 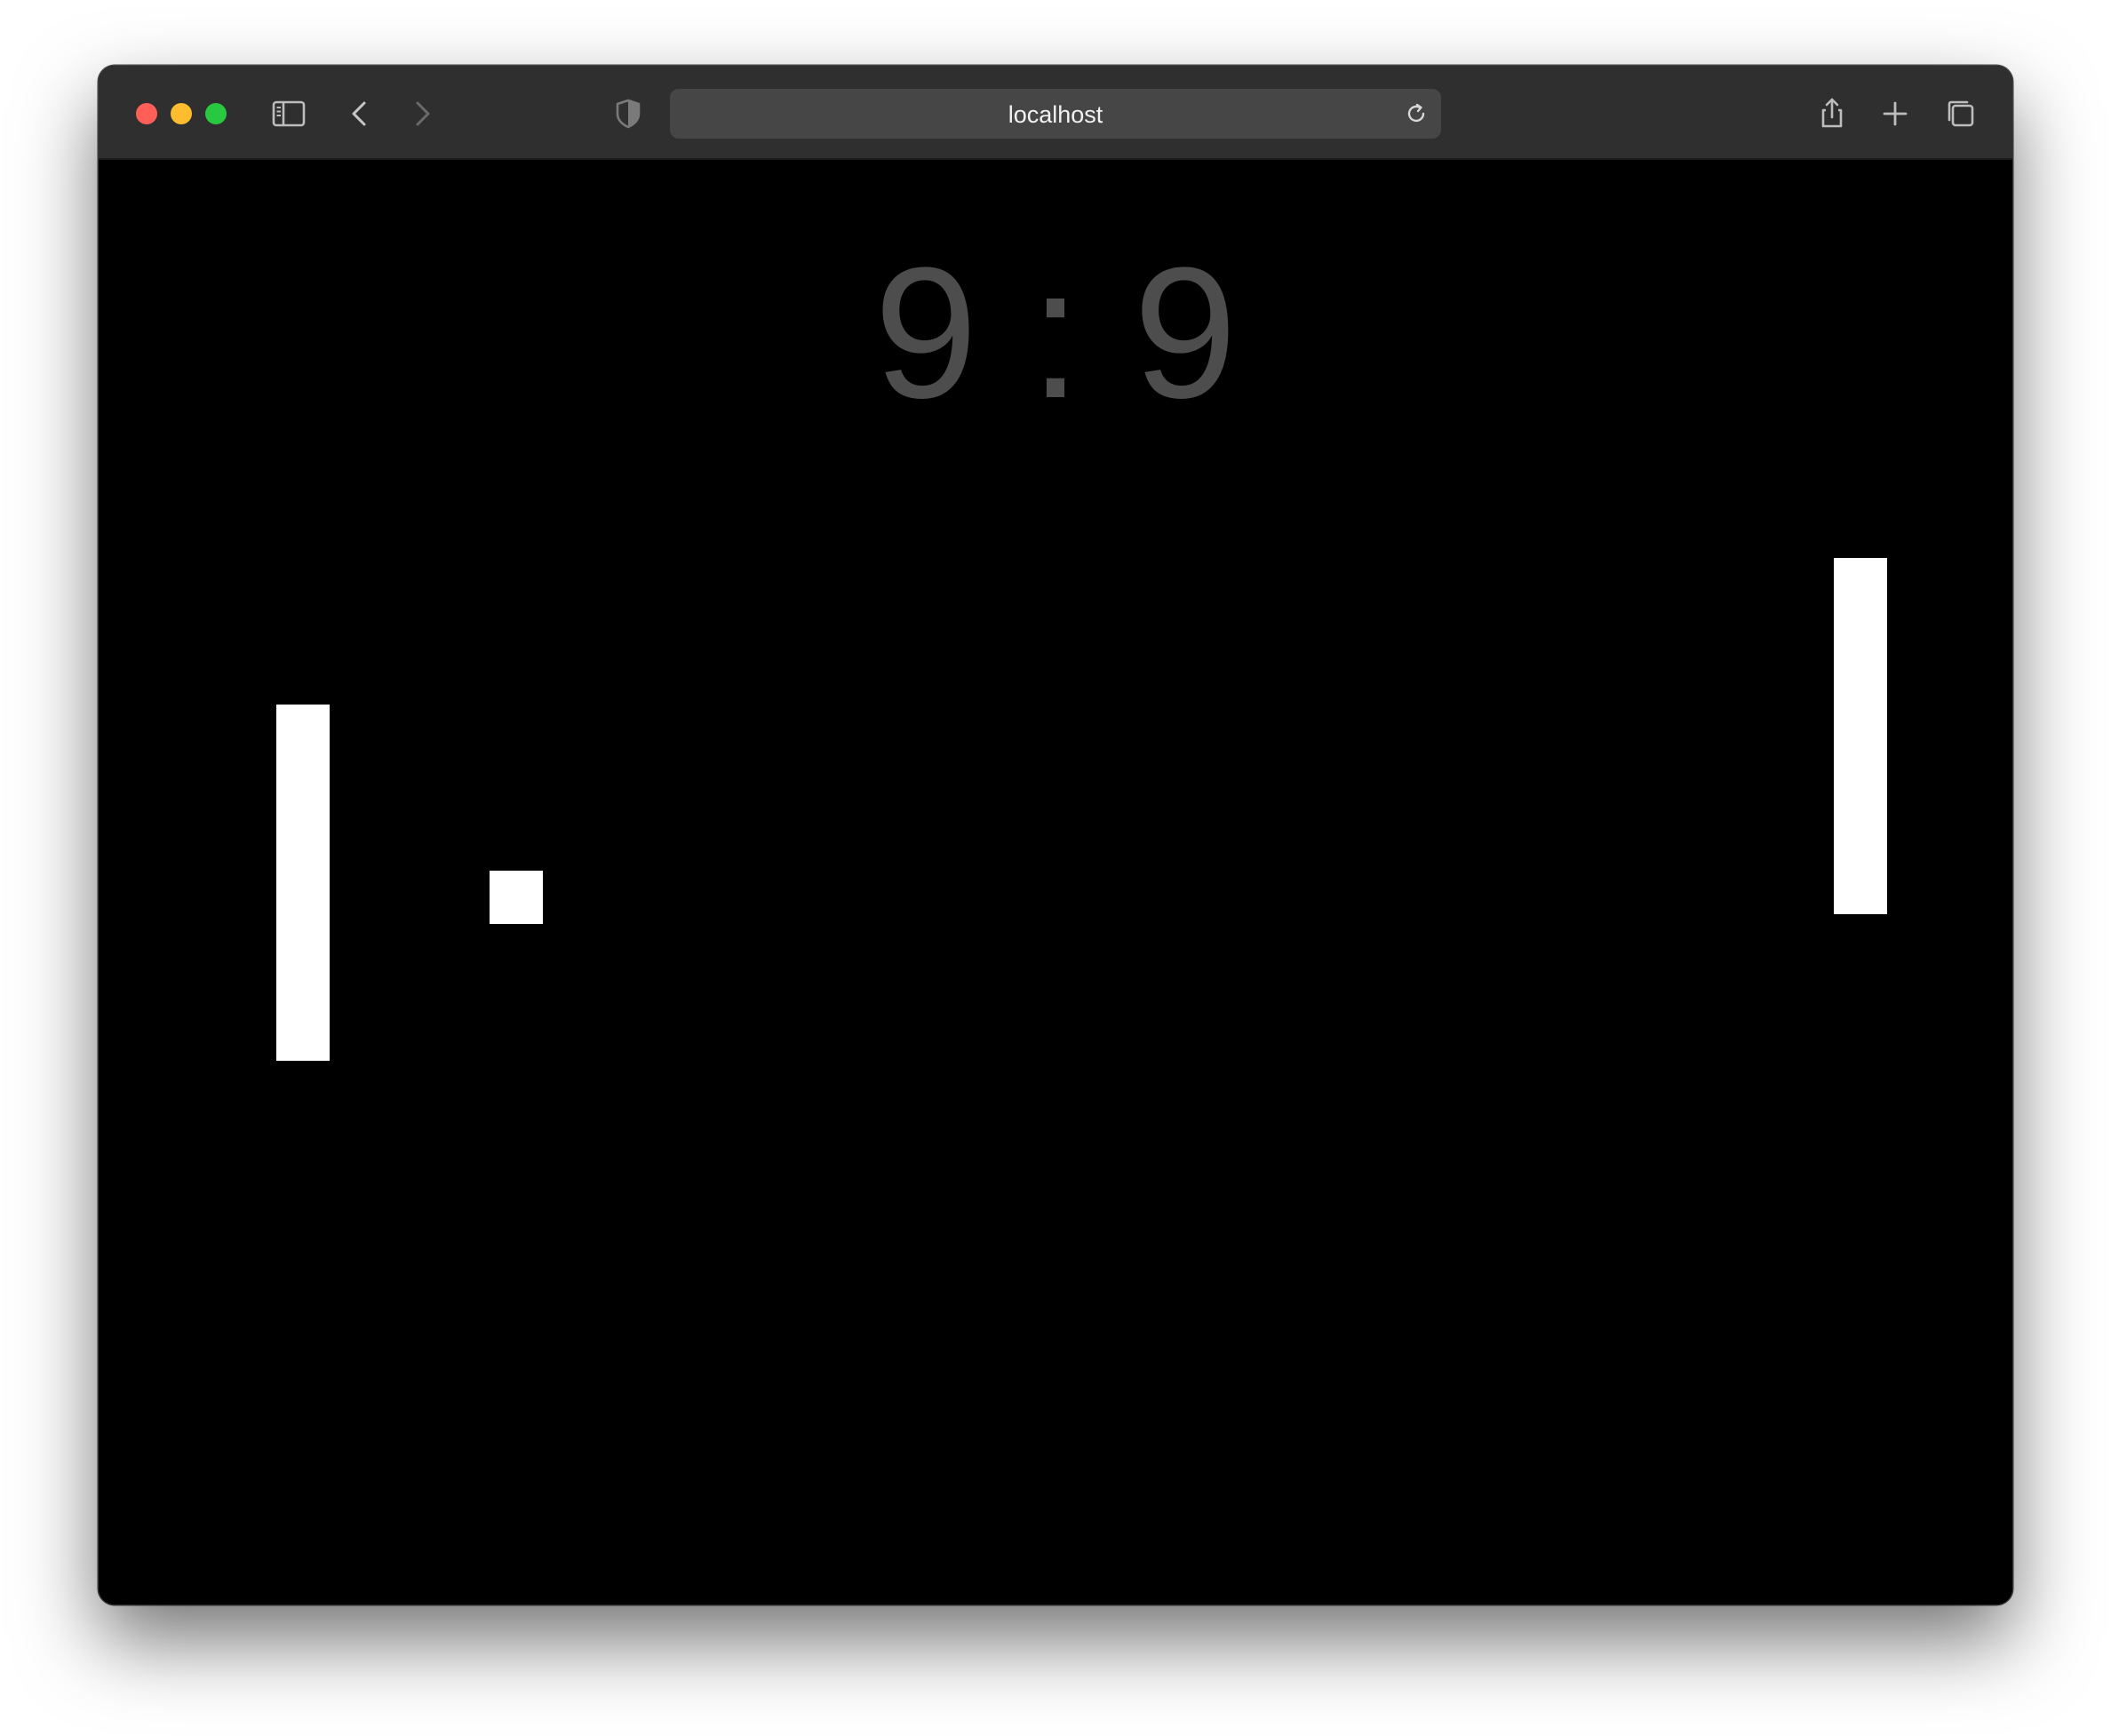 I want to click on chevron-left-icon, so click(x=360, y=113).